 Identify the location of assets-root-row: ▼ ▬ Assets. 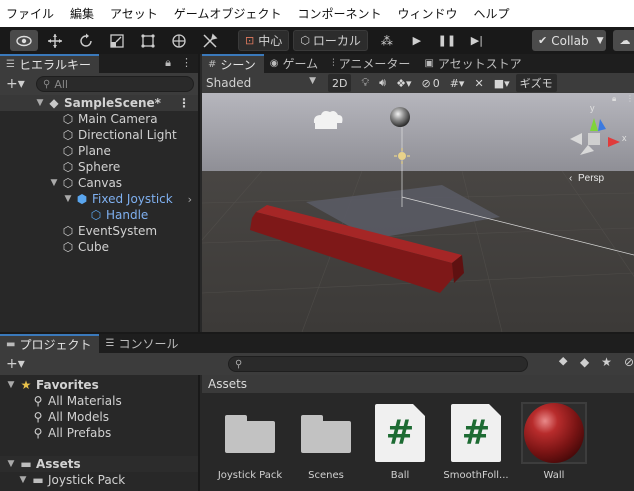
(99, 464).